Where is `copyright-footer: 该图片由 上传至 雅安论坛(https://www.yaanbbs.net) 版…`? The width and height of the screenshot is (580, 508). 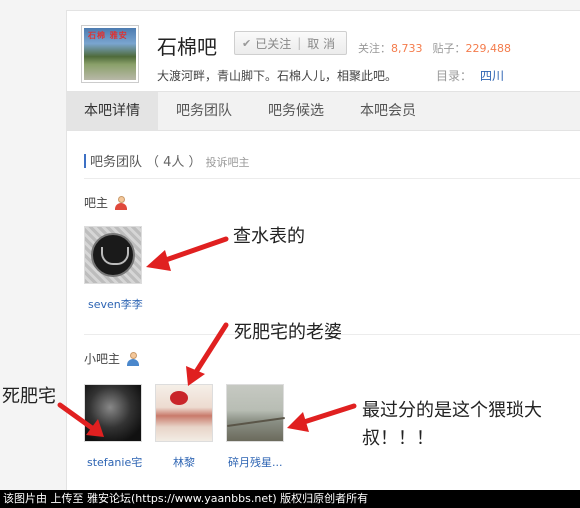 copyright-footer: 该图片由 上传至 雅安论坛(https://www.yaanbbs.net) 版… is located at coordinates (290, 499).